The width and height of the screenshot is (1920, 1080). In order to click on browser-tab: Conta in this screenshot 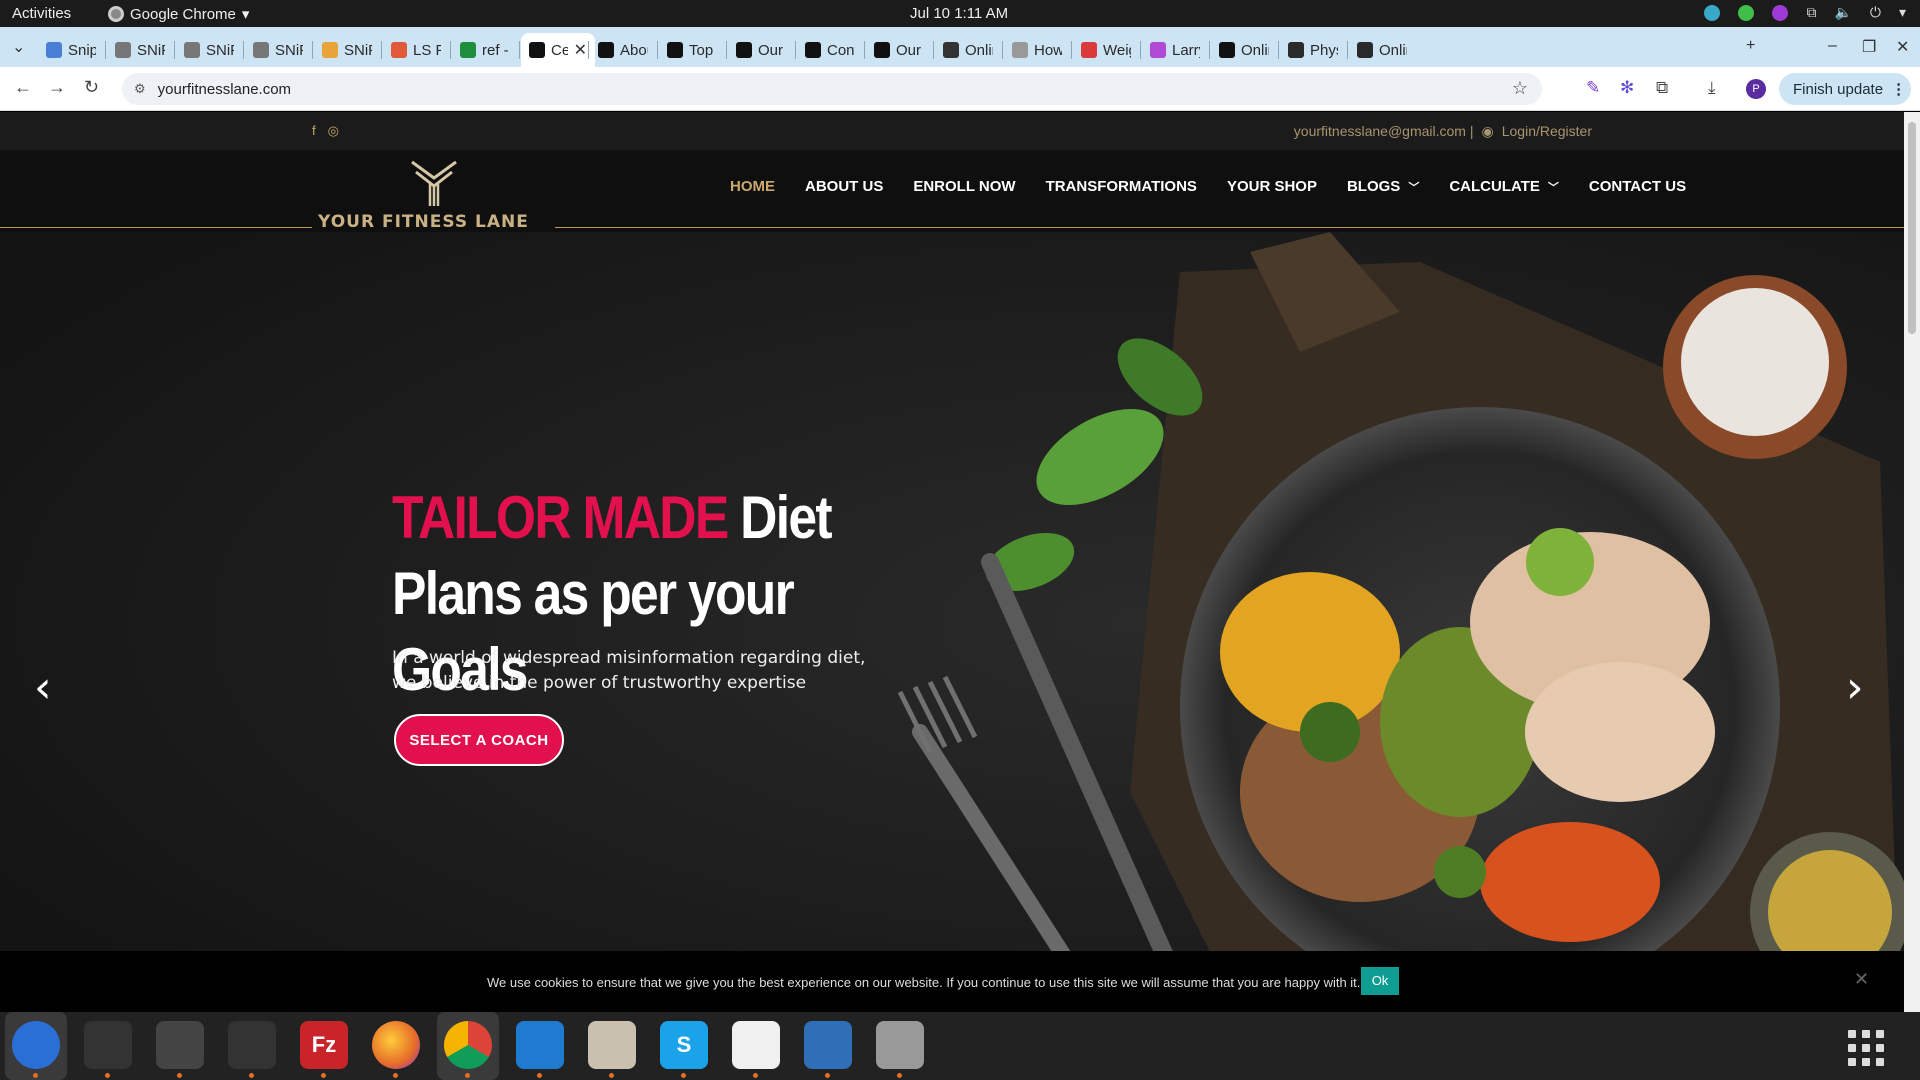, I will do `click(830, 50)`.